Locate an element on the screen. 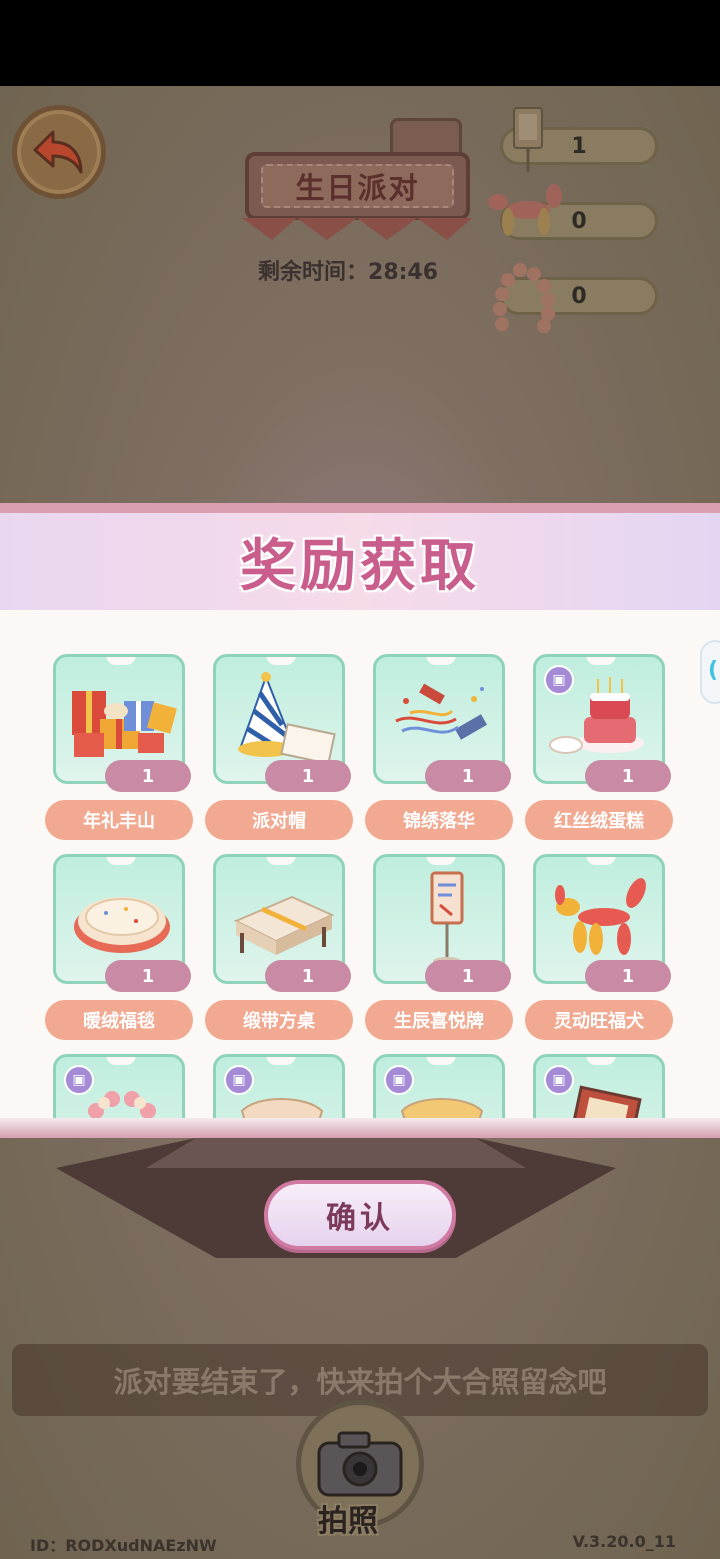 This screenshot has height=1559, width=720. confirm-button: 确认 is located at coordinates (360, 1215).